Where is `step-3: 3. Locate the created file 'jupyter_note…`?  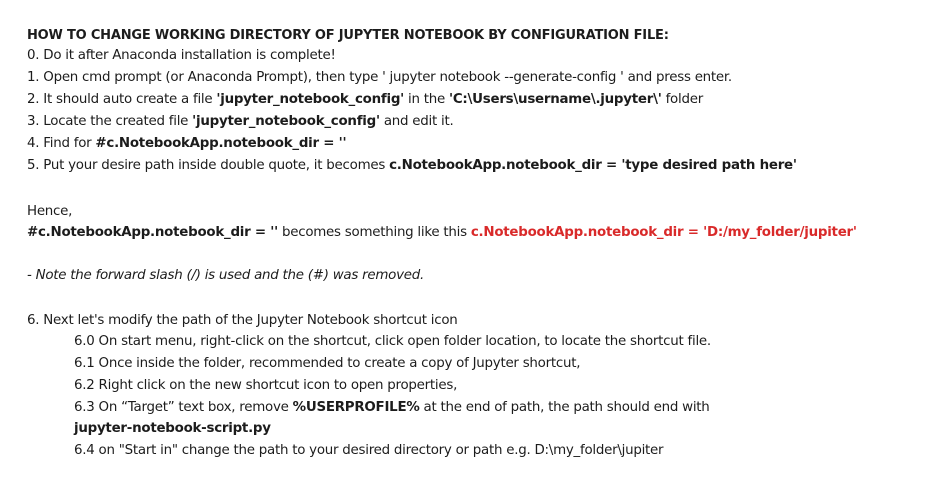
step-3: 3. Locate the created file 'jupyter_note… is located at coordinates (240, 122).